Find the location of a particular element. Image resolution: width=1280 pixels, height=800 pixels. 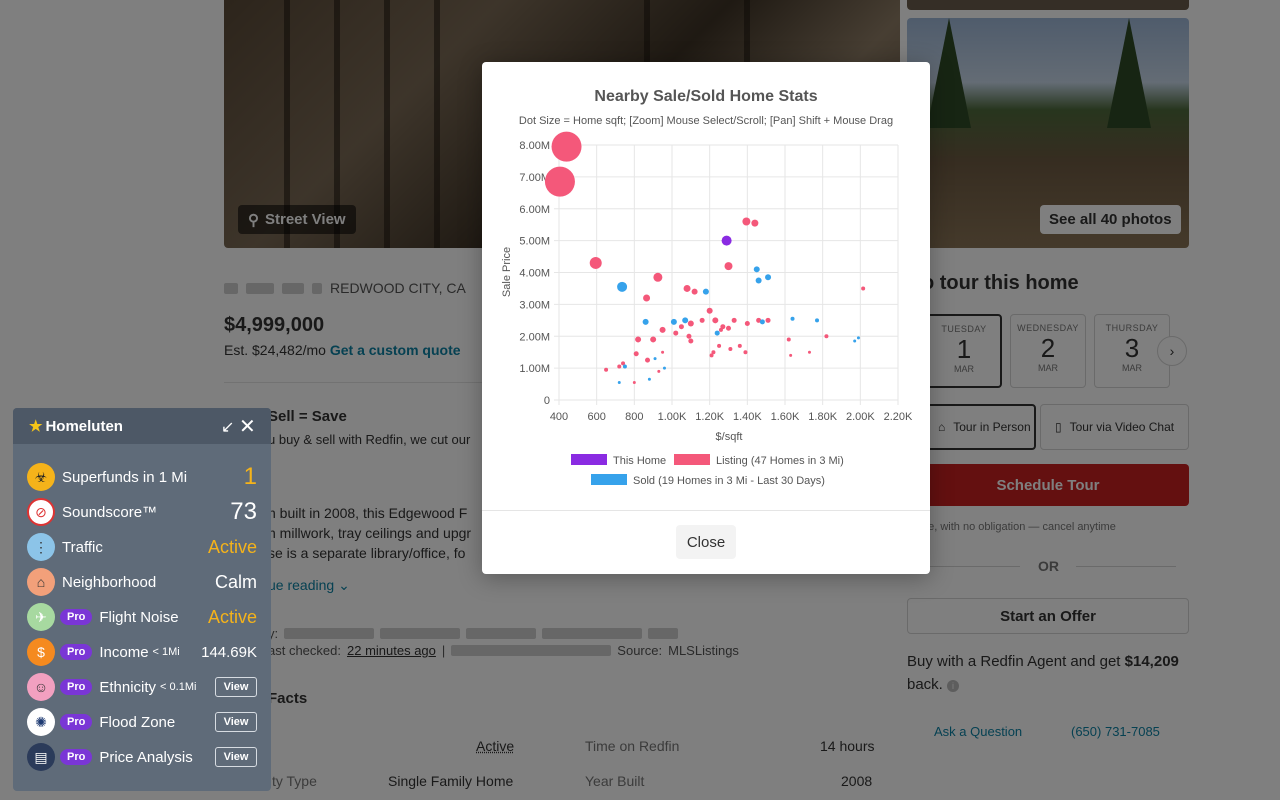

close-icon: ✕ is located at coordinates (247, 426).